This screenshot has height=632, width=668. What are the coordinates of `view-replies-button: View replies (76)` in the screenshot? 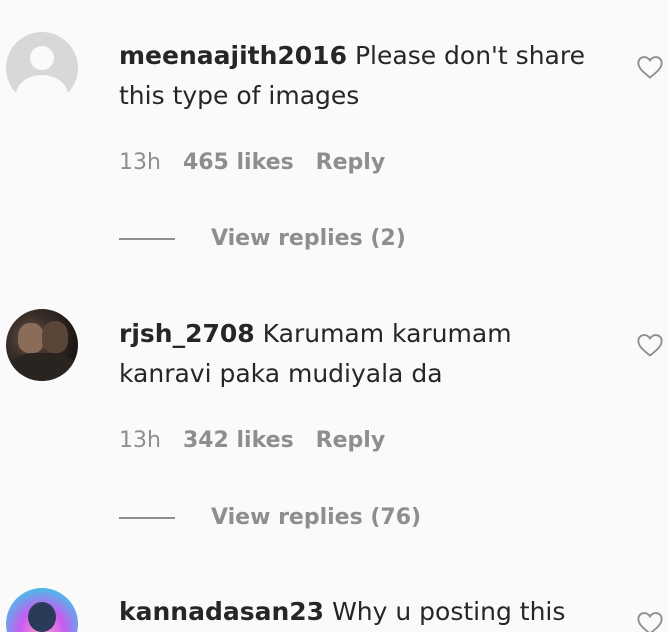 It's located at (270, 517).